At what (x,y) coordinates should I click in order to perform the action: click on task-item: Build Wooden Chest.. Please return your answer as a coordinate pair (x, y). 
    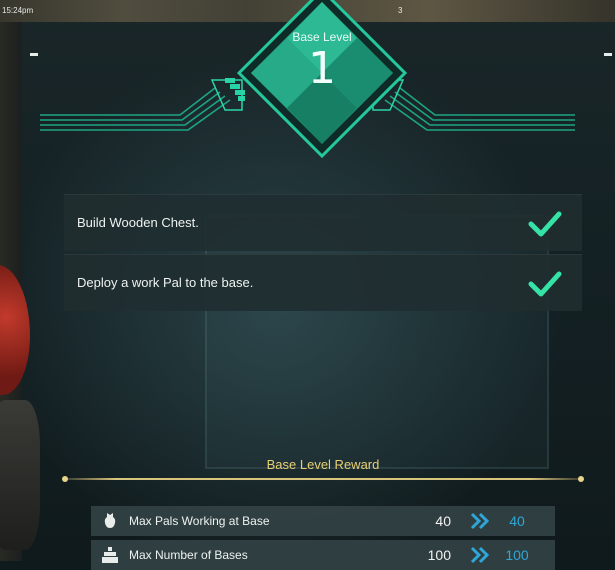
    Looking at the image, I should click on (323, 222).